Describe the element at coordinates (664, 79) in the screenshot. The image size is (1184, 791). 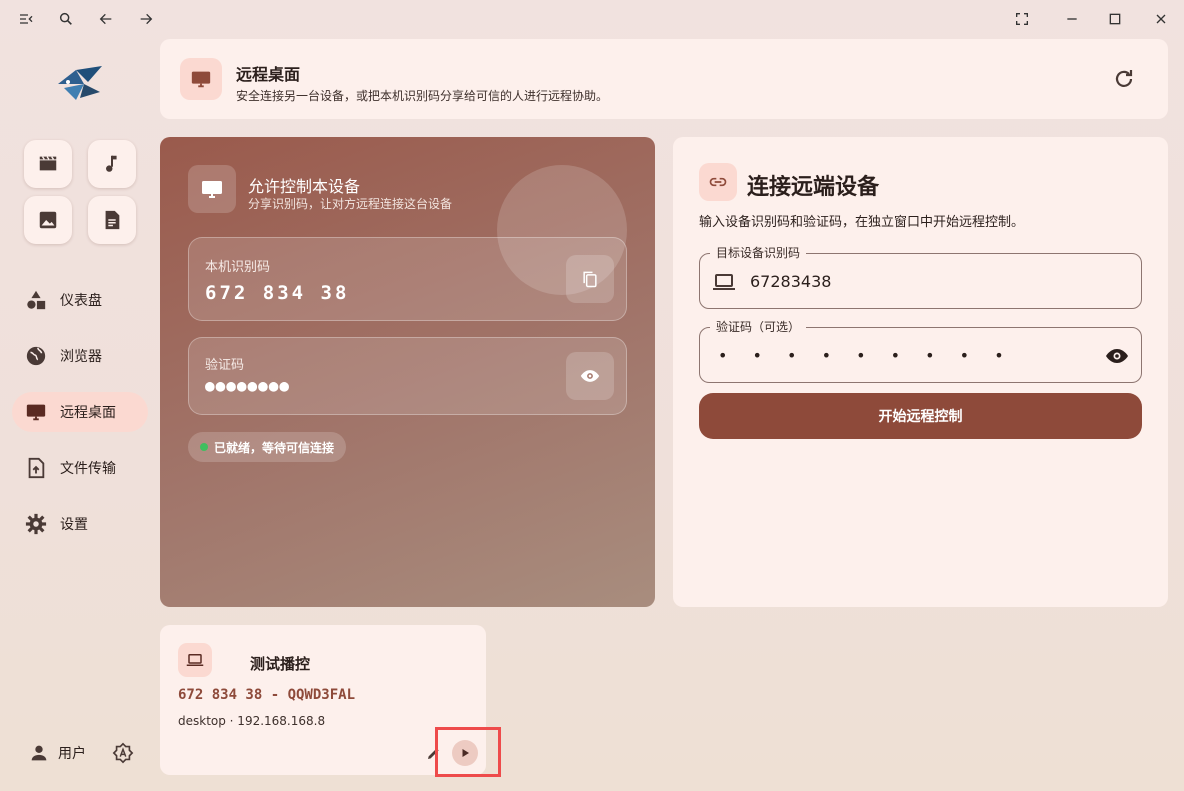
I see `page-header: 远程桌面 安全连接另一台设备，或把本机识别码分享给可信的人进行远程协助。` at that location.